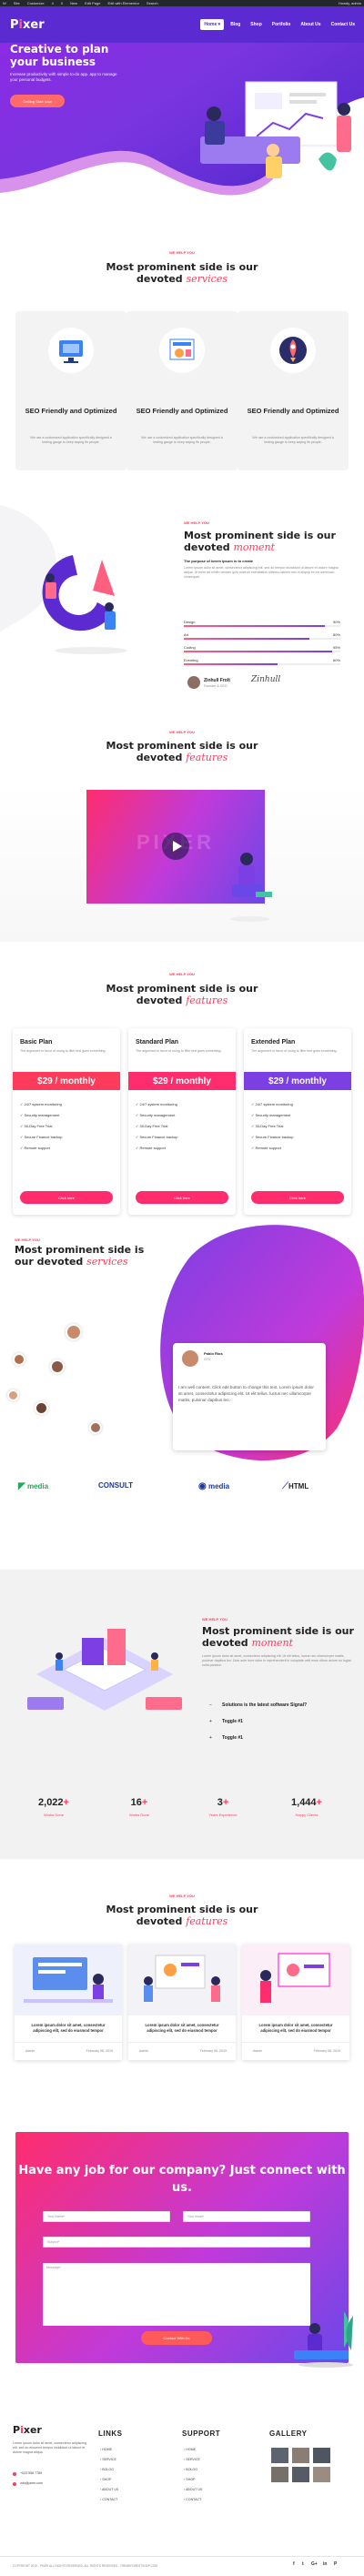 The width and height of the screenshot is (364, 2576). Describe the element at coordinates (153, 1148) in the screenshot. I see `plan-feature-text: Remote support` at that location.